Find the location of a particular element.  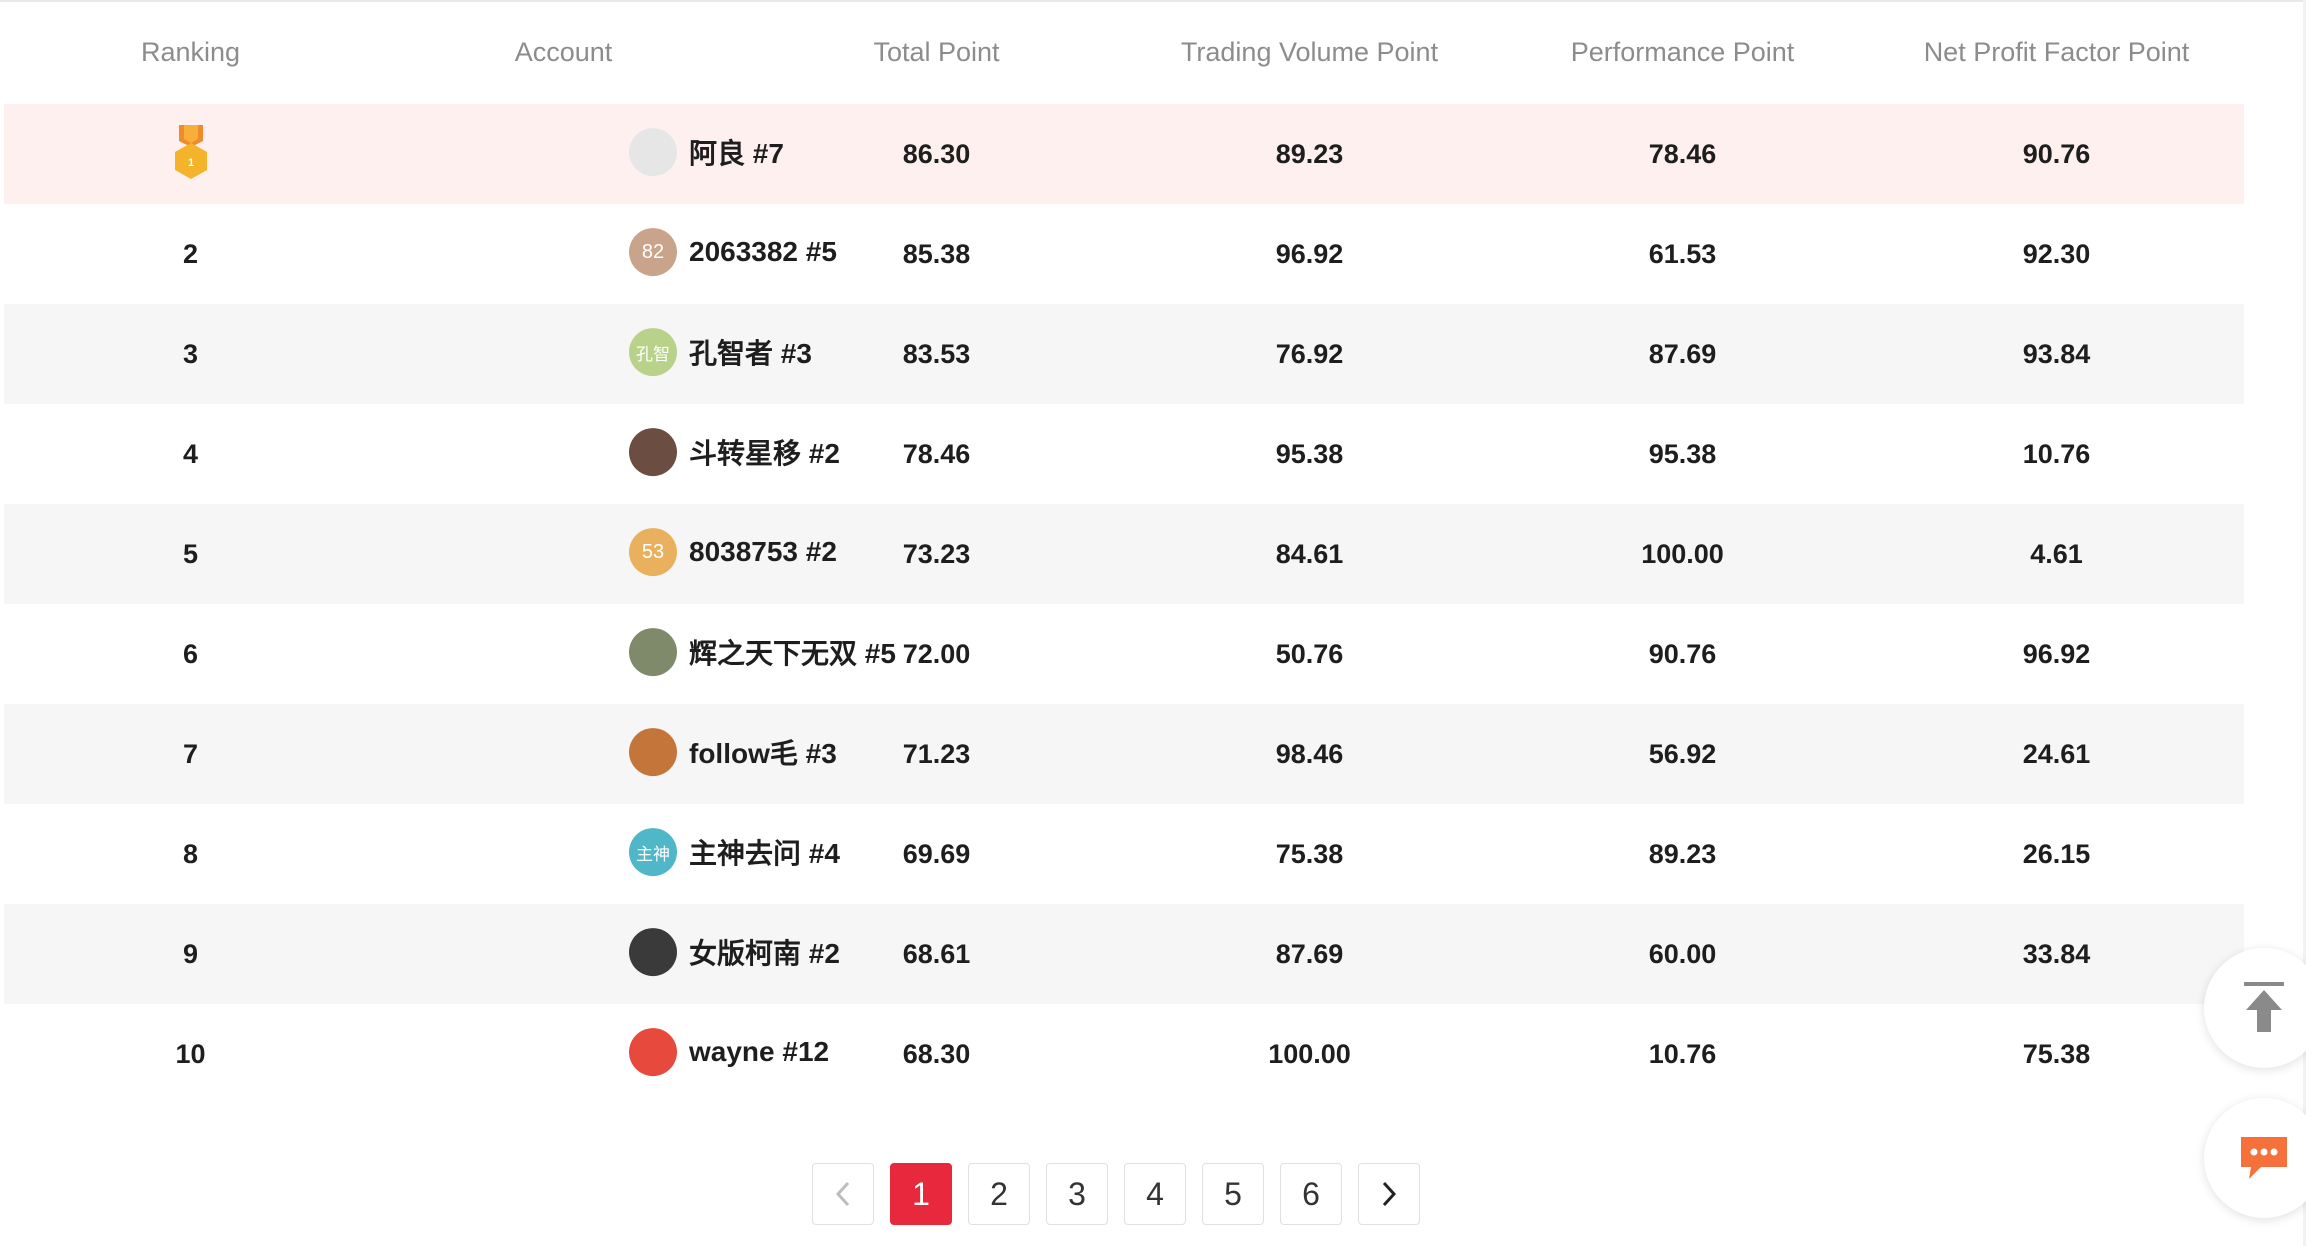

table-row: 3 孔智 孔智者 #3 83.53 76.92 87.69 93.84 is located at coordinates (1124, 354).